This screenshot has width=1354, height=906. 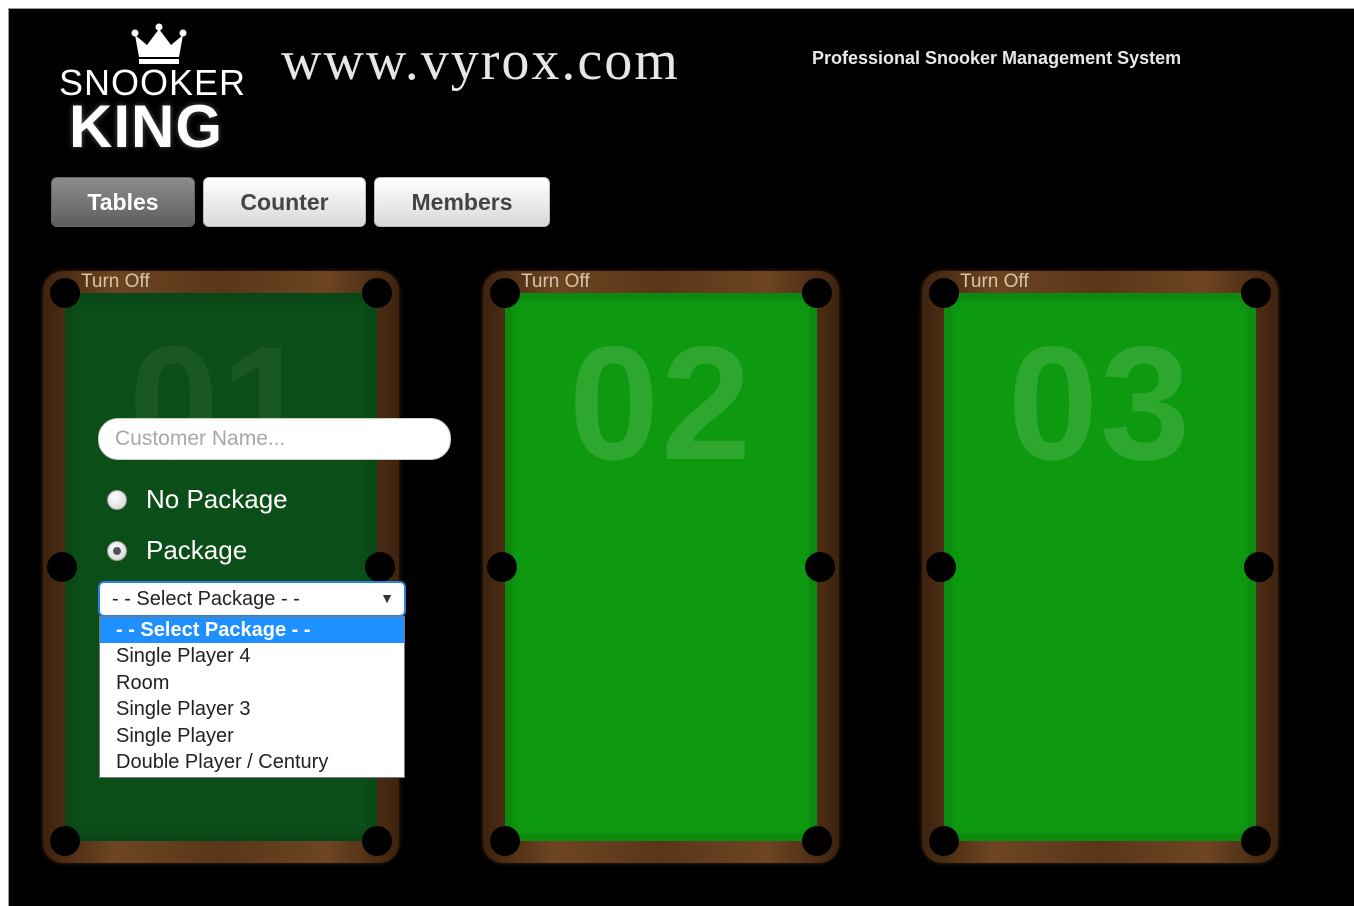 I want to click on site-url: www.vyrox.com, so click(x=480, y=61).